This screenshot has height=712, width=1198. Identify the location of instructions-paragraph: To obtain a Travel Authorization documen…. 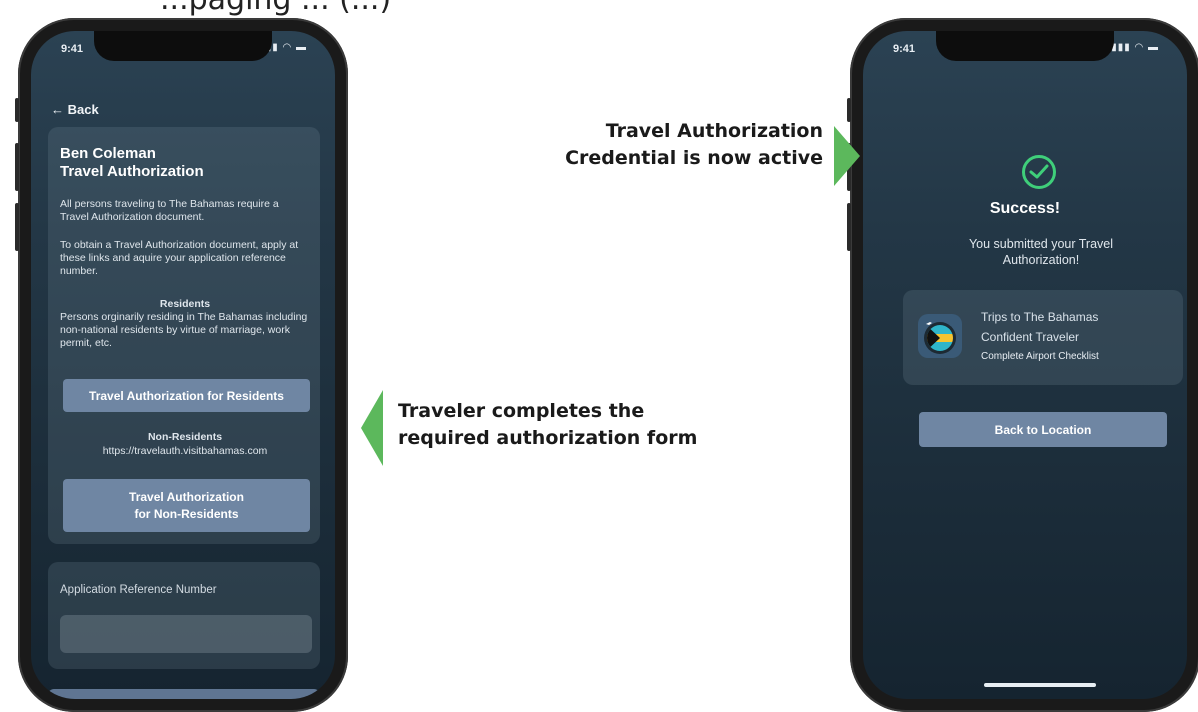
(179, 258).